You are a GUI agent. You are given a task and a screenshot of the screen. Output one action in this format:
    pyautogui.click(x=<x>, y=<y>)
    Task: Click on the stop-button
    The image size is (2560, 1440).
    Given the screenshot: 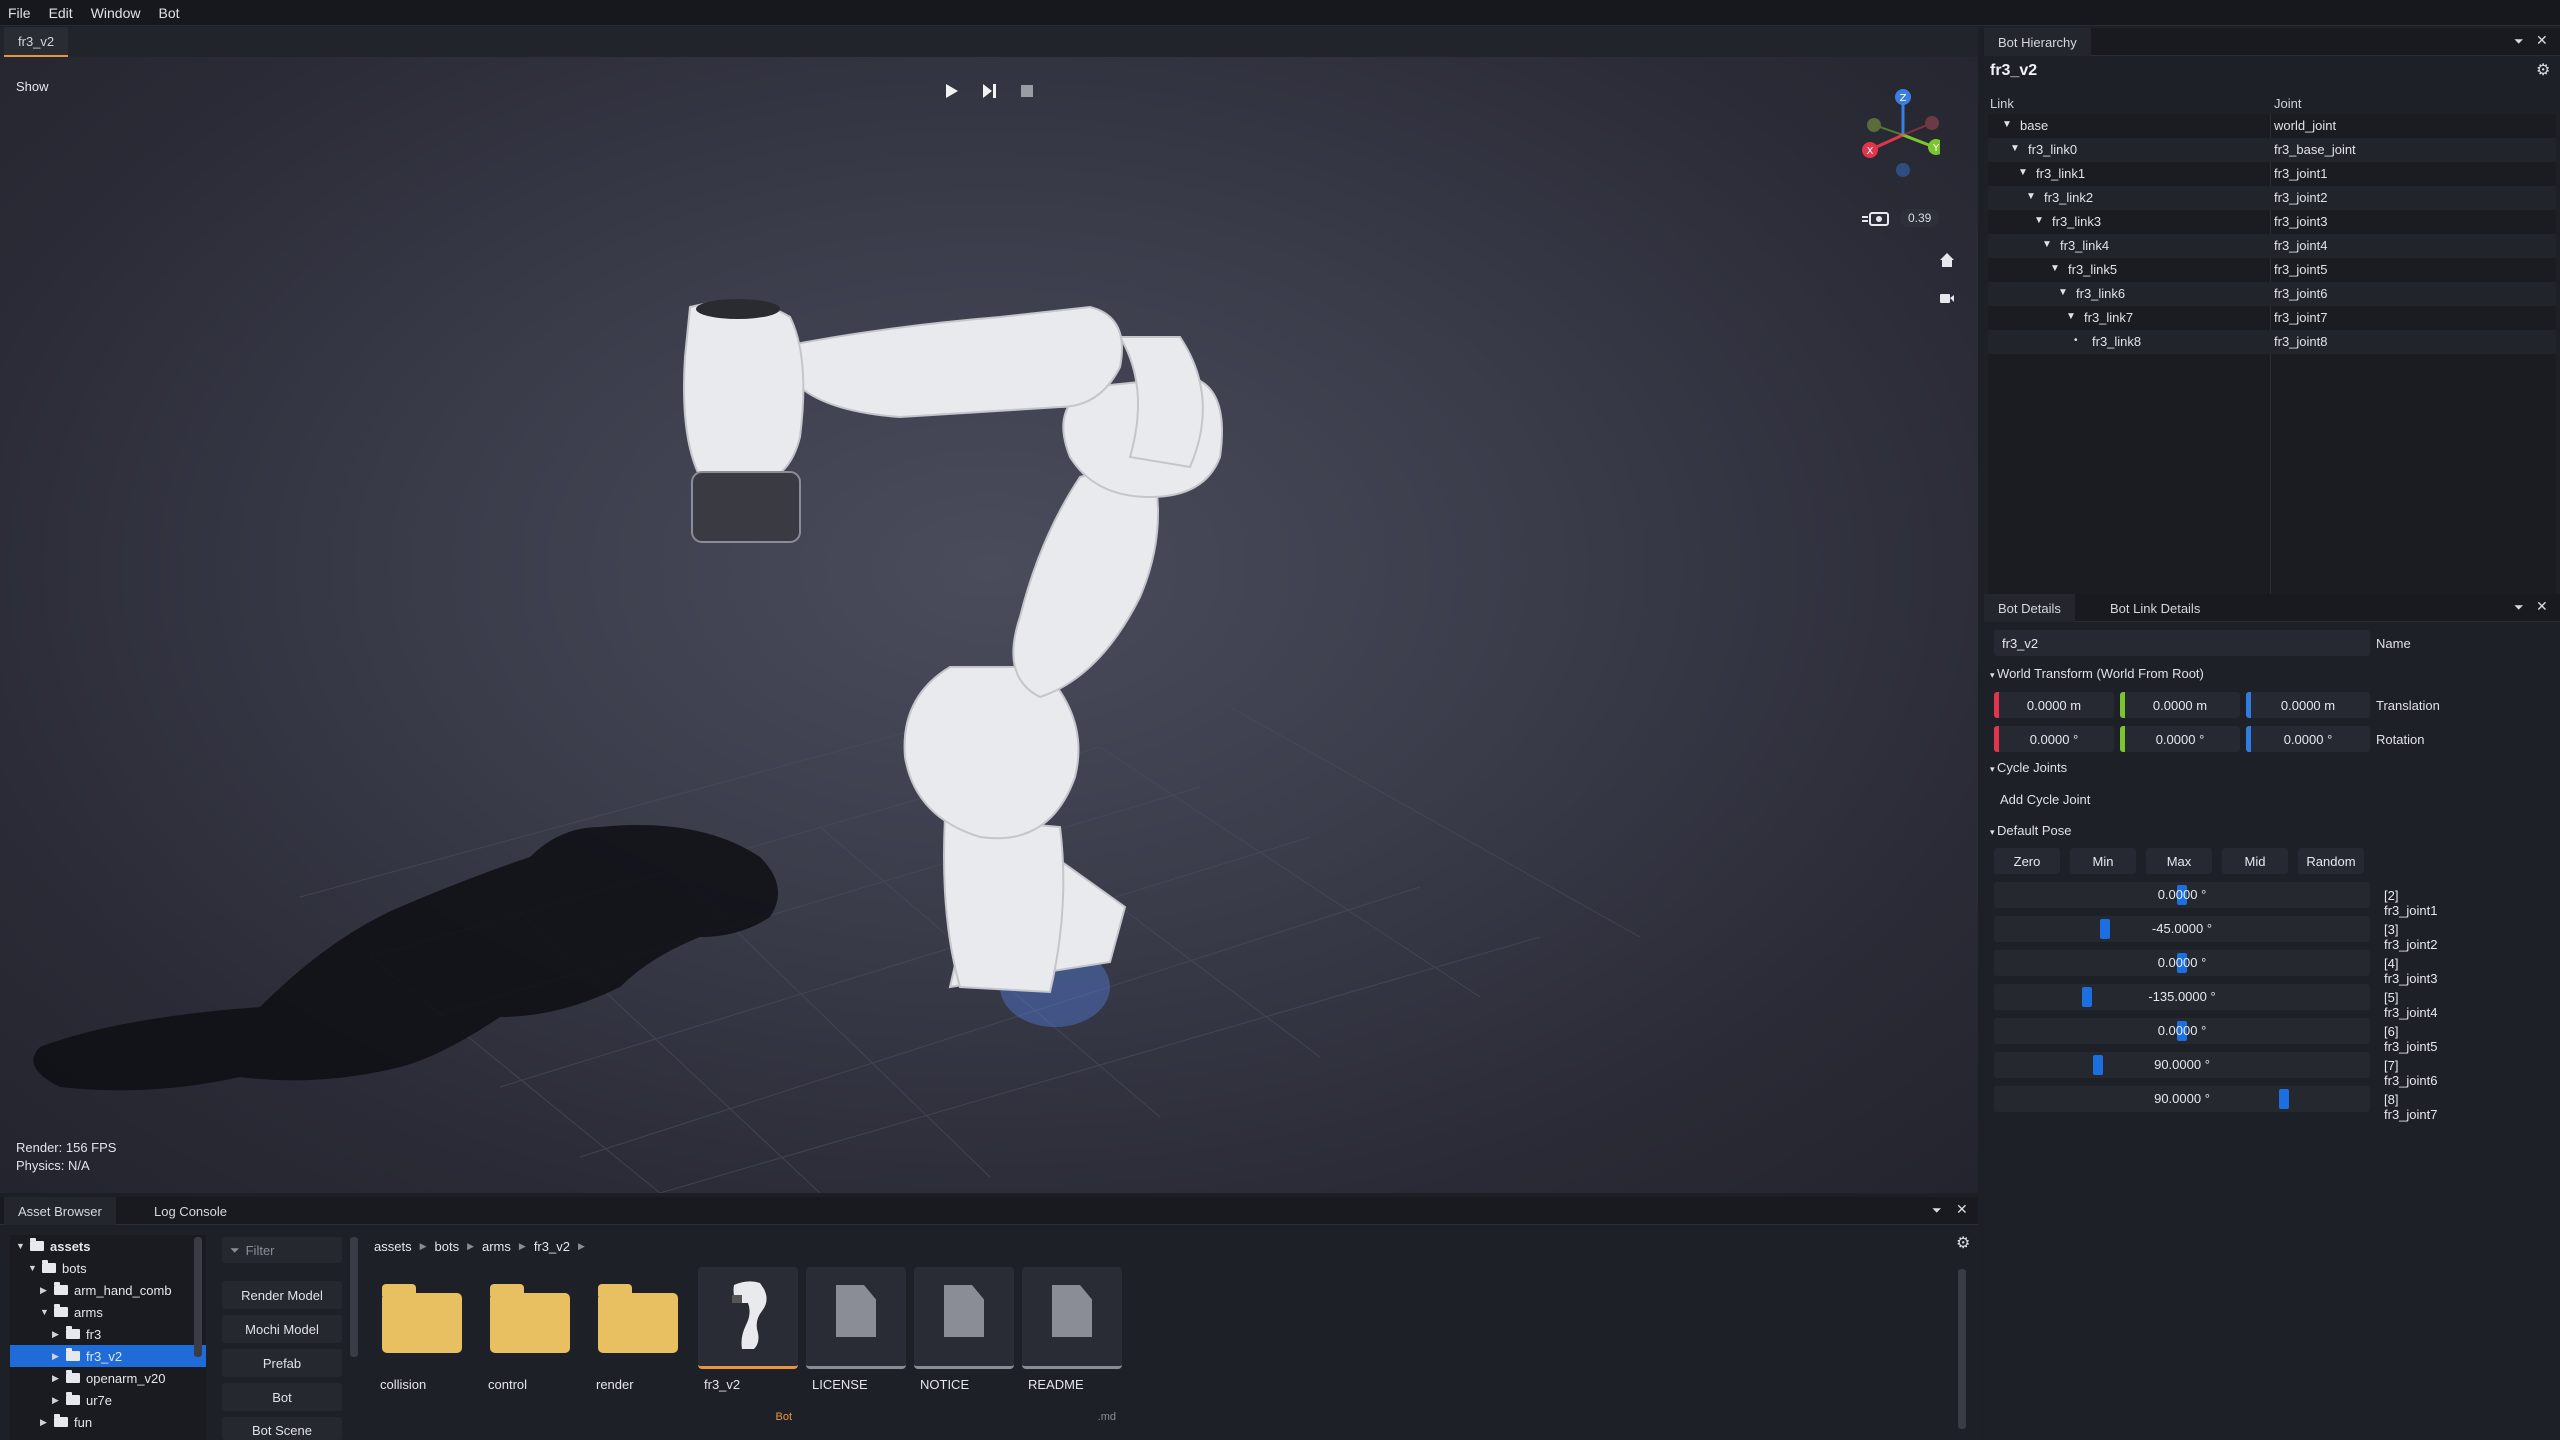 What is the action you would take?
    pyautogui.click(x=1027, y=91)
    